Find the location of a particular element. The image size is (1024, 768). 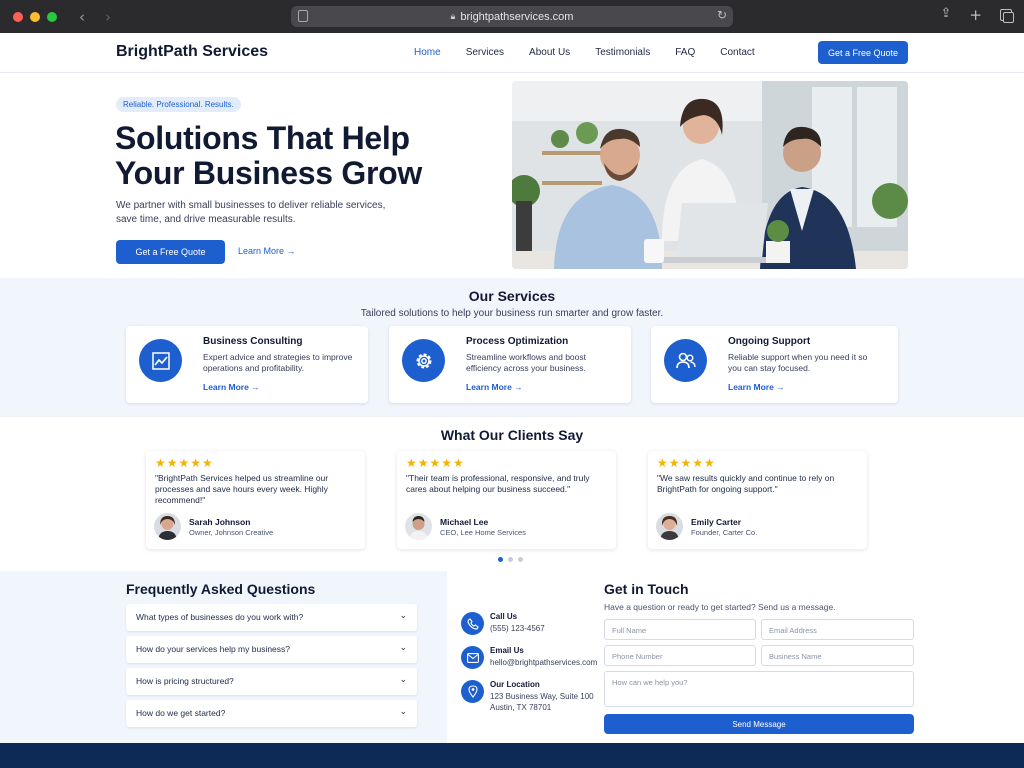

nav-link-services: Services is located at coordinates (485, 52).